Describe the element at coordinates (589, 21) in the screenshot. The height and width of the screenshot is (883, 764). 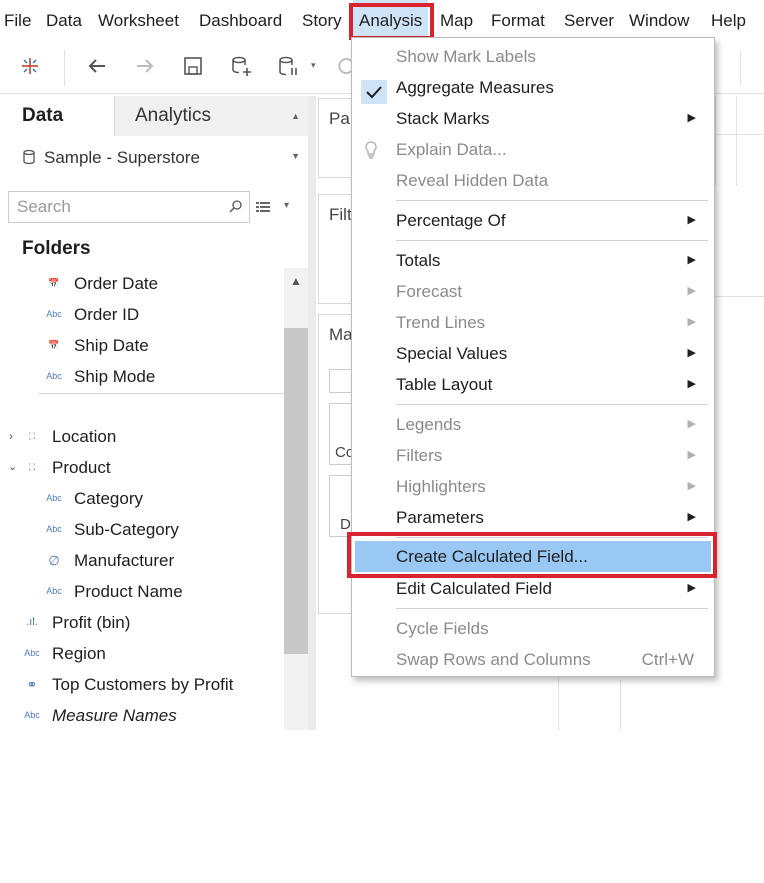
I see `menu-server: Server` at that location.